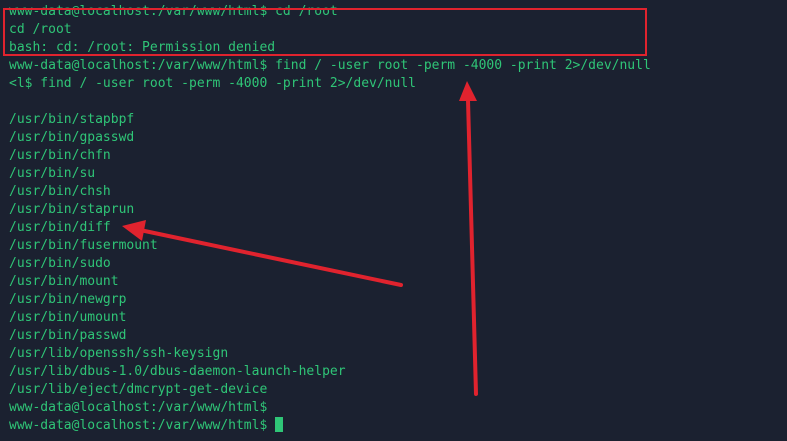  What do you see at coordinates (64, 281) in the screenshot?
I see `terminal-line-output: /usr/bin/mount` at bounding box center [64, 281].